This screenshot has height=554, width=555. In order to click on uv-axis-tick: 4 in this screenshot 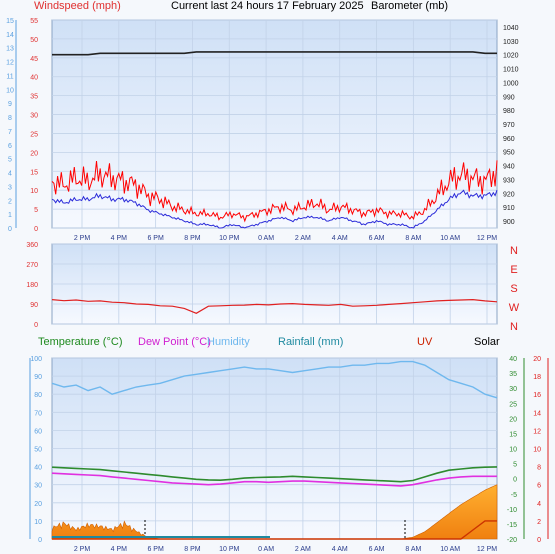, I will do `click(539, 504)`.